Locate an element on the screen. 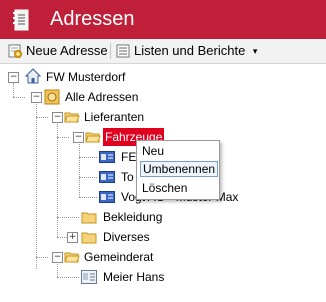 This screenshot has width=326, height=302. lists-reports-button: Listen und Berichte ▾ is located at coordinates (186, 51).